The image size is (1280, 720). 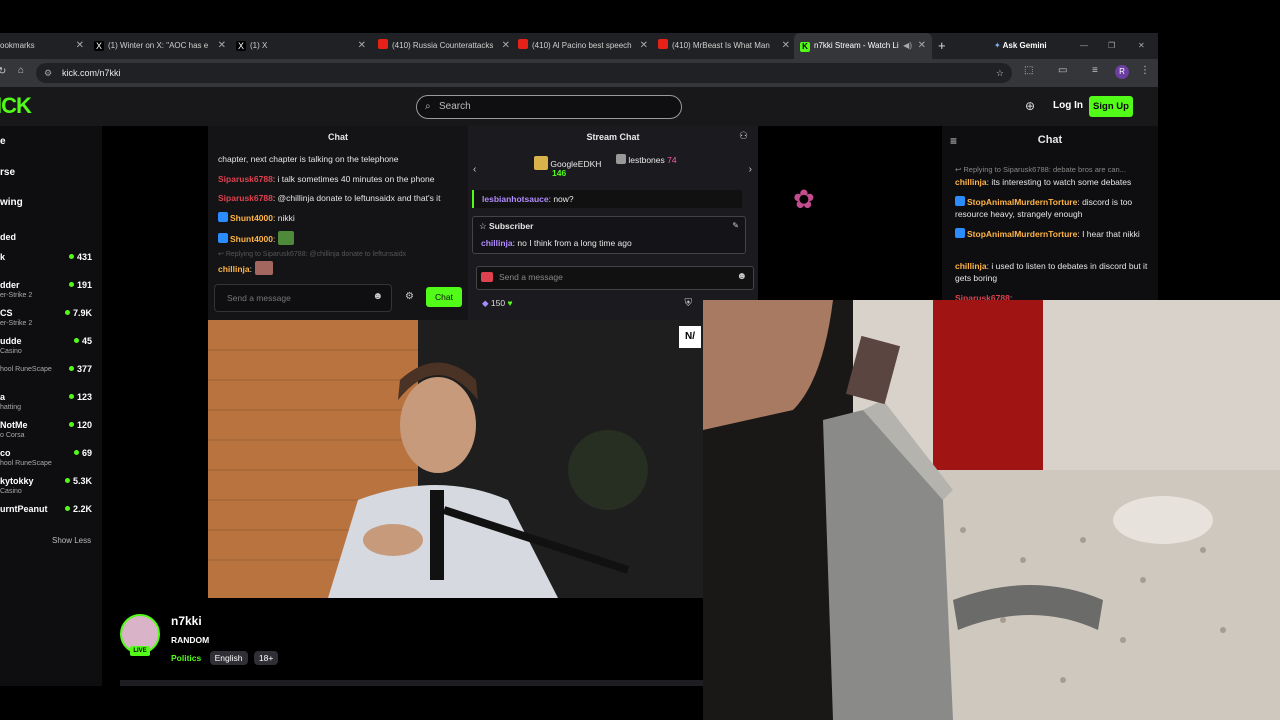 What do you see at coordinates (724, 46) in the screenshot?
I see `tab-youtube-mrbeast: (410) MrBeast Is What Man ✕` at bounding box center [724, 46].